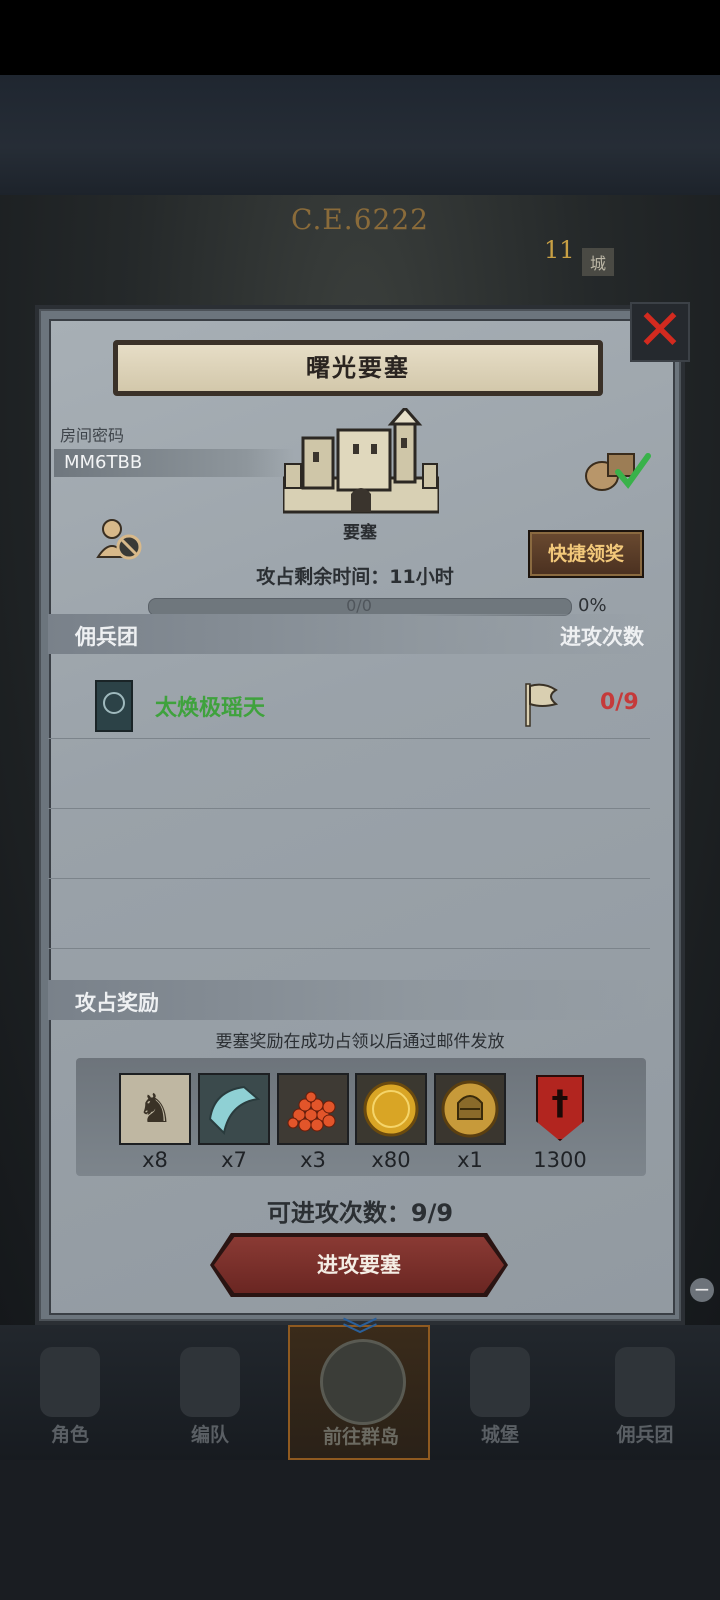  What do you see at coordinates (541, 705) in the screenshot?
I see `flag-icon` at bounding box center [541, 705].